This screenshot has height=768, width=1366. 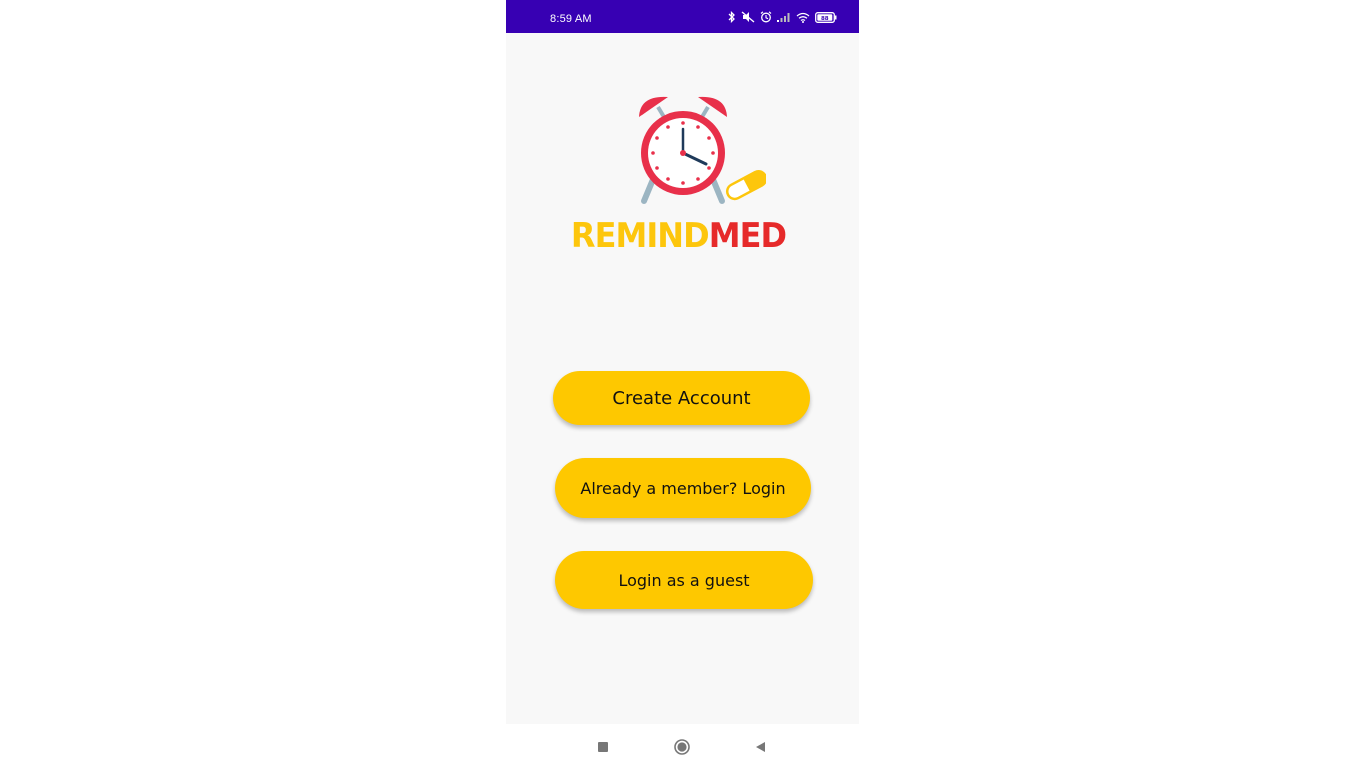 What do you see at coordinates (731, 17) in the screenshot?
I see `bluetooth-icon` at bounding box center [731, 17].